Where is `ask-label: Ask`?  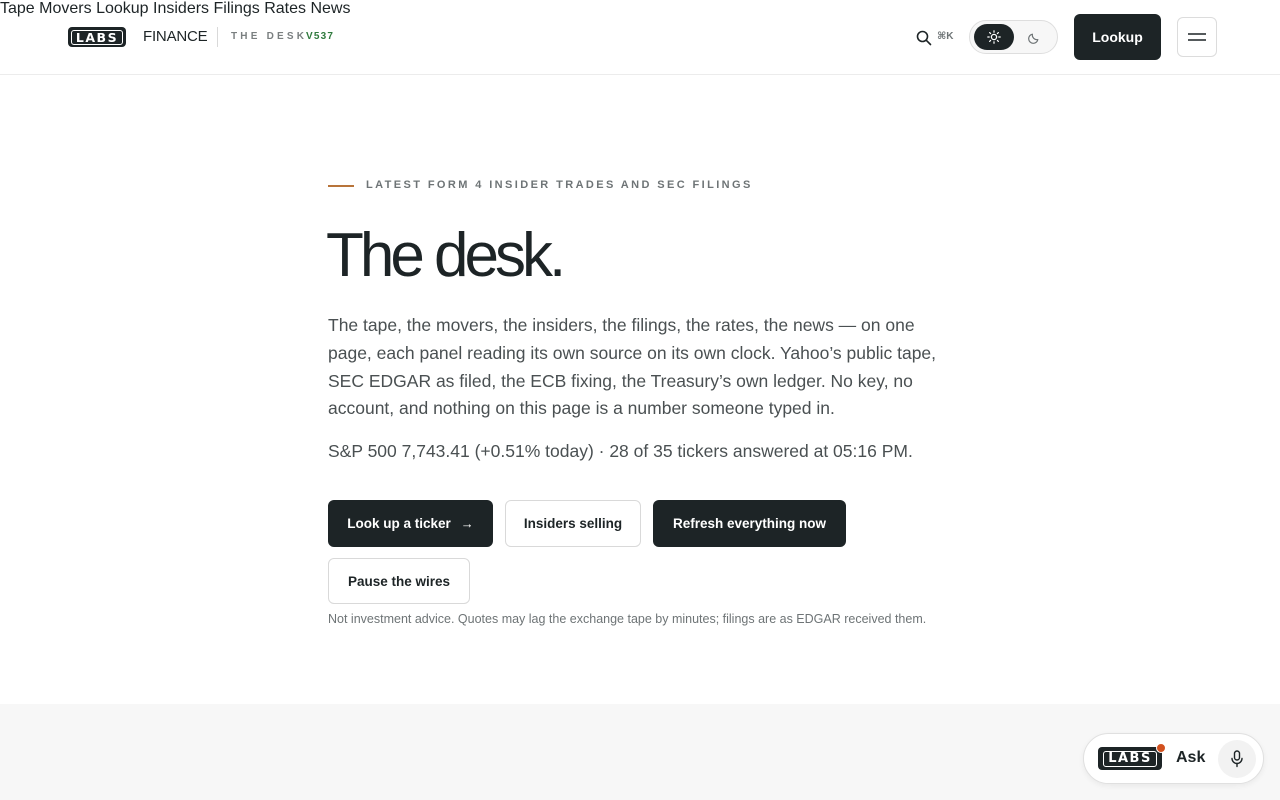
ask-label: Ask is located at coordinates (1191, 757).